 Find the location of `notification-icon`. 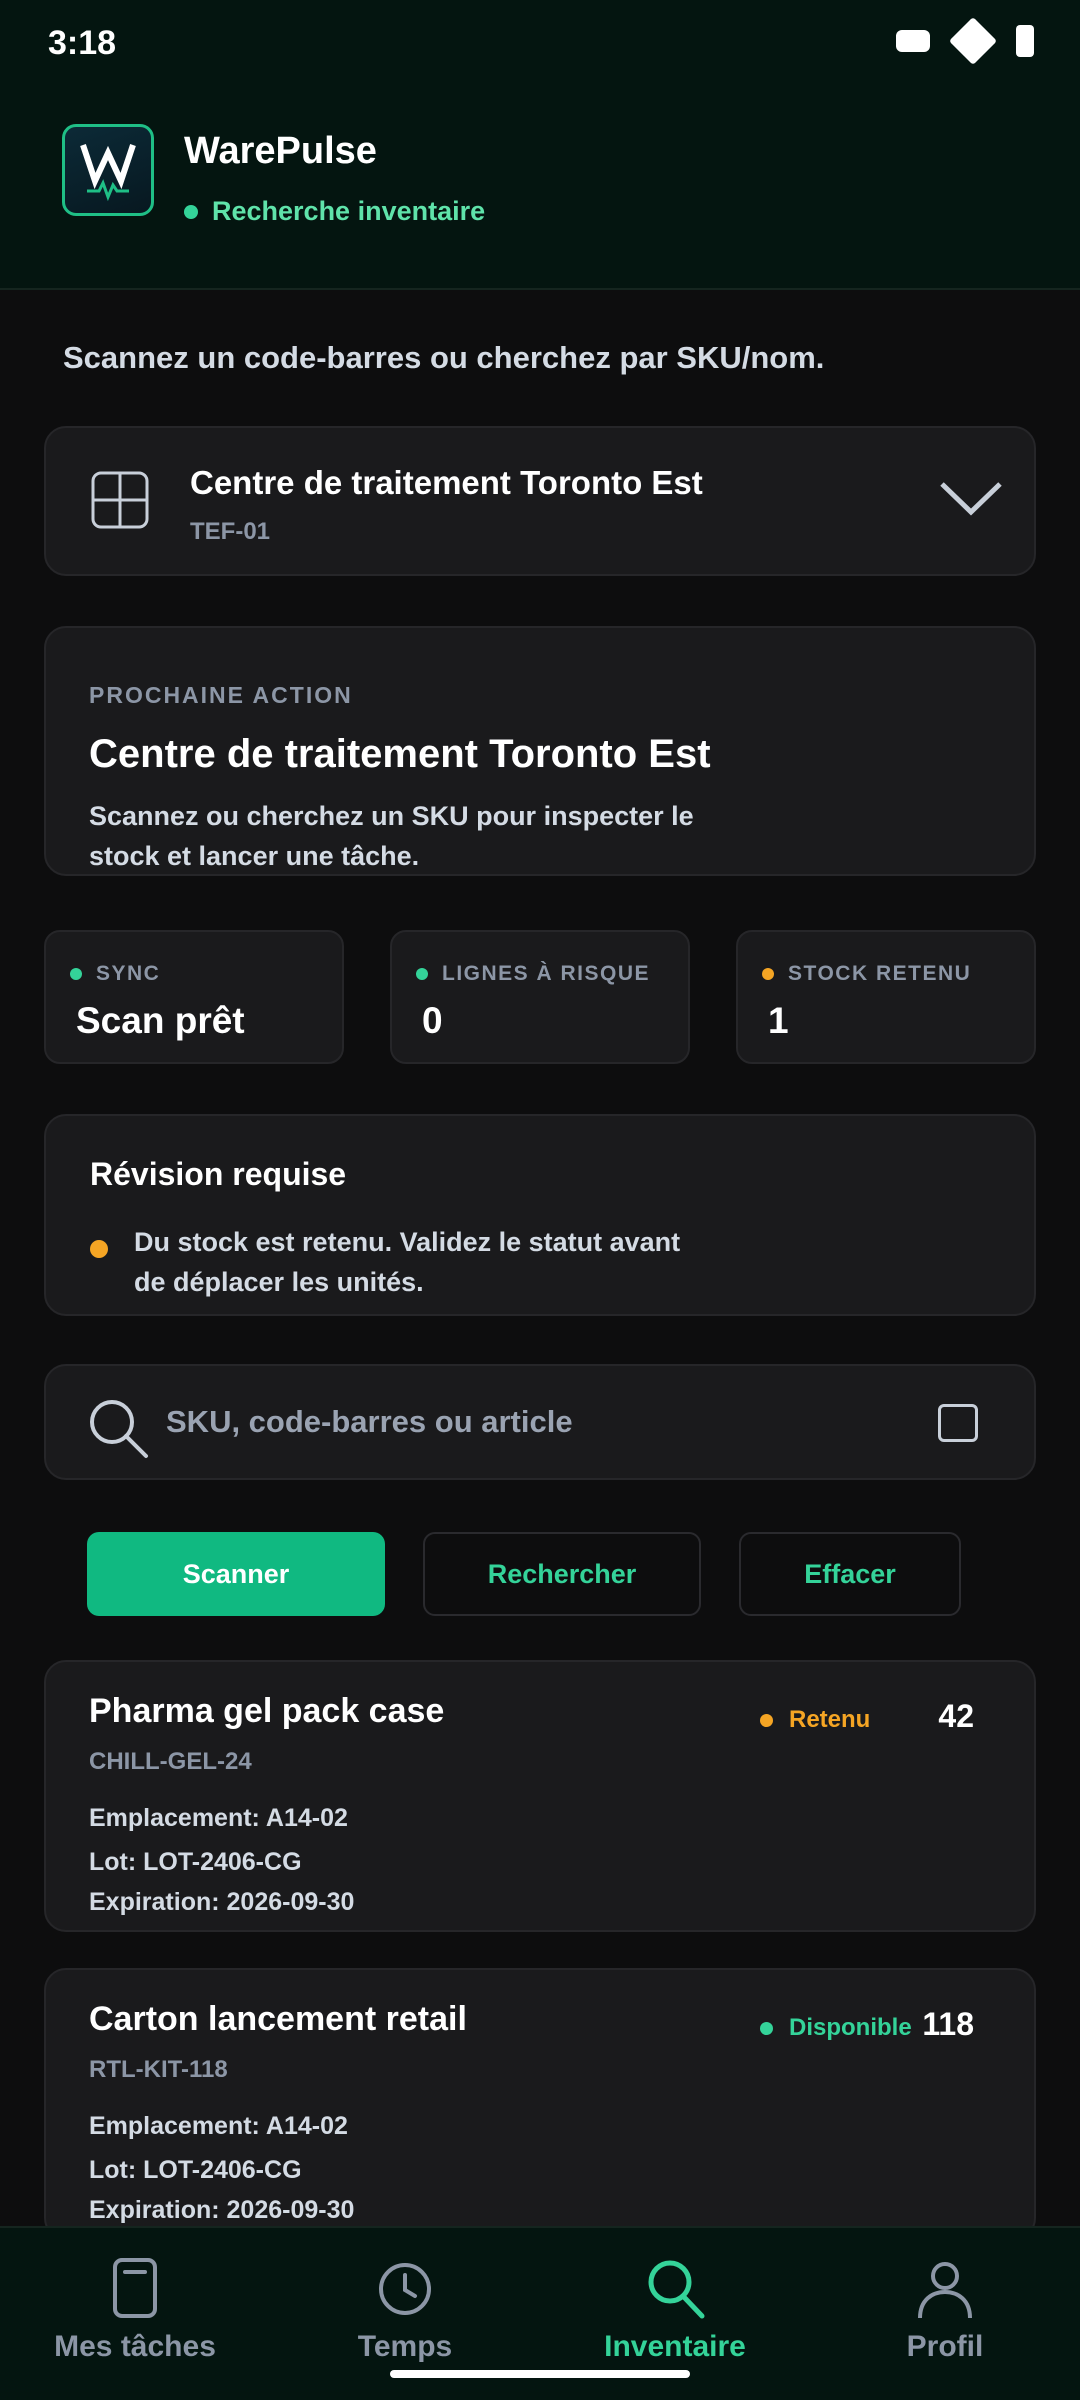

notification-icon is located at coordinates (913, 41).